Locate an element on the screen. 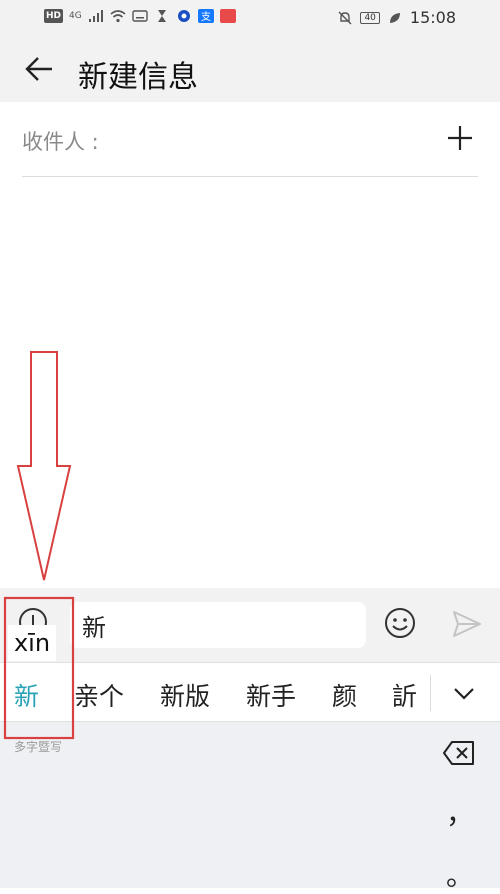 The height and width of the screenshot is (894, 500). pinyin-composition: xīn is located at coordinates (32, 643).